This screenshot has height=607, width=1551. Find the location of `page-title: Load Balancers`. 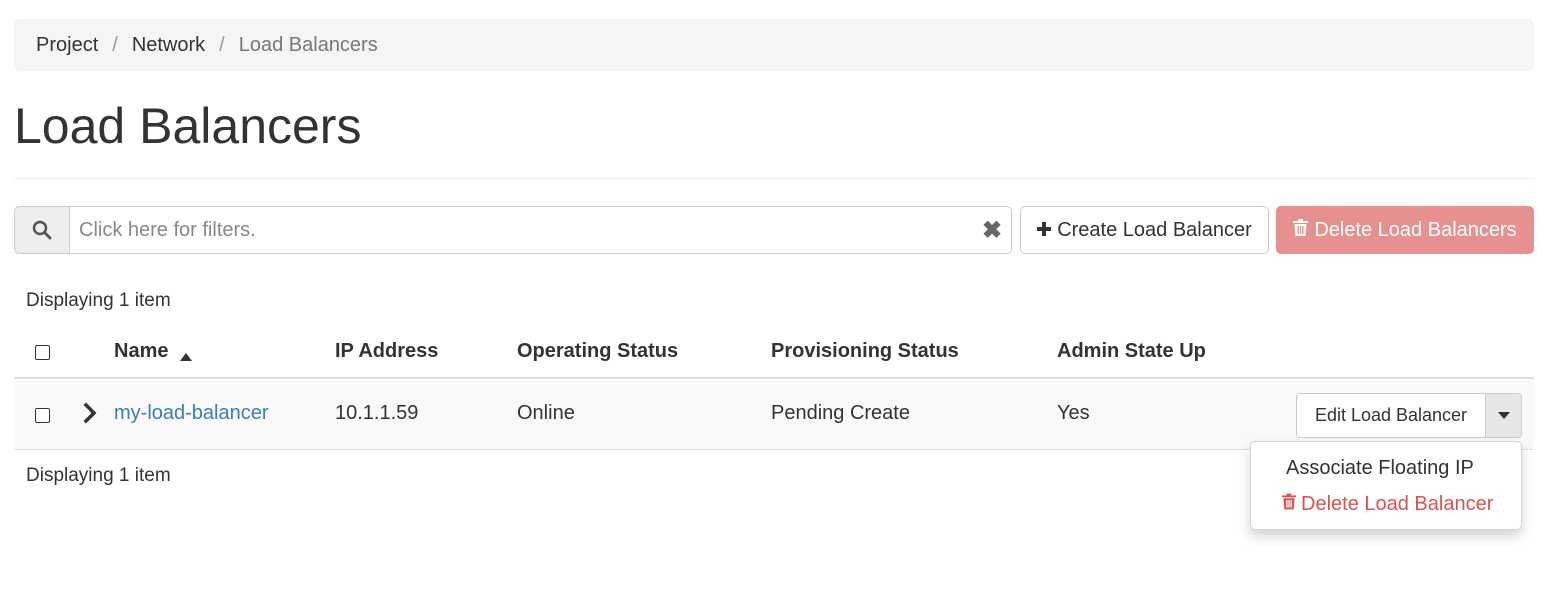

page-title: Load Balancers is located at coordinates (188, 126).